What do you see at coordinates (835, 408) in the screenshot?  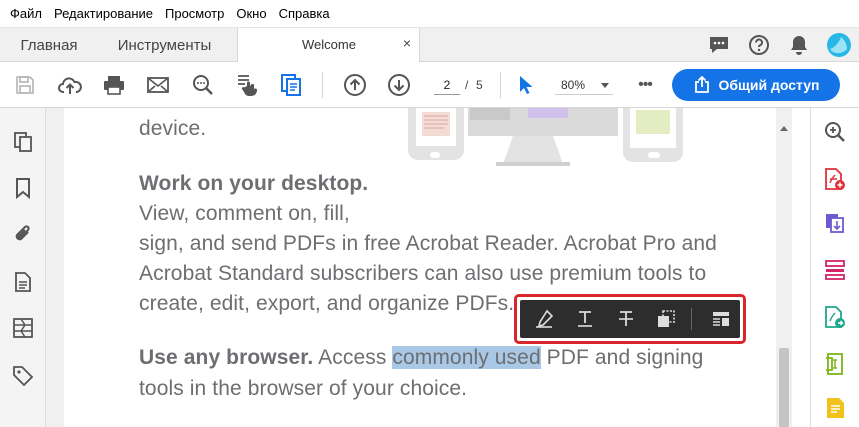 I see `comment-tool-icon` at bounding box center [835, 408].